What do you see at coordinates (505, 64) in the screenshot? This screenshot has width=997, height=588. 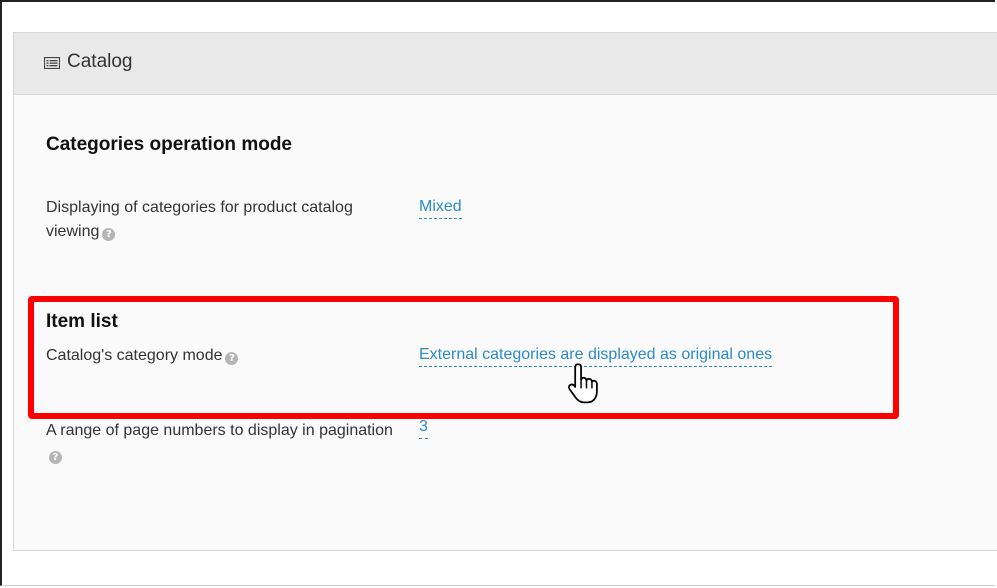 I see `panel-header: Catalog` at bounding box center [505, 64].